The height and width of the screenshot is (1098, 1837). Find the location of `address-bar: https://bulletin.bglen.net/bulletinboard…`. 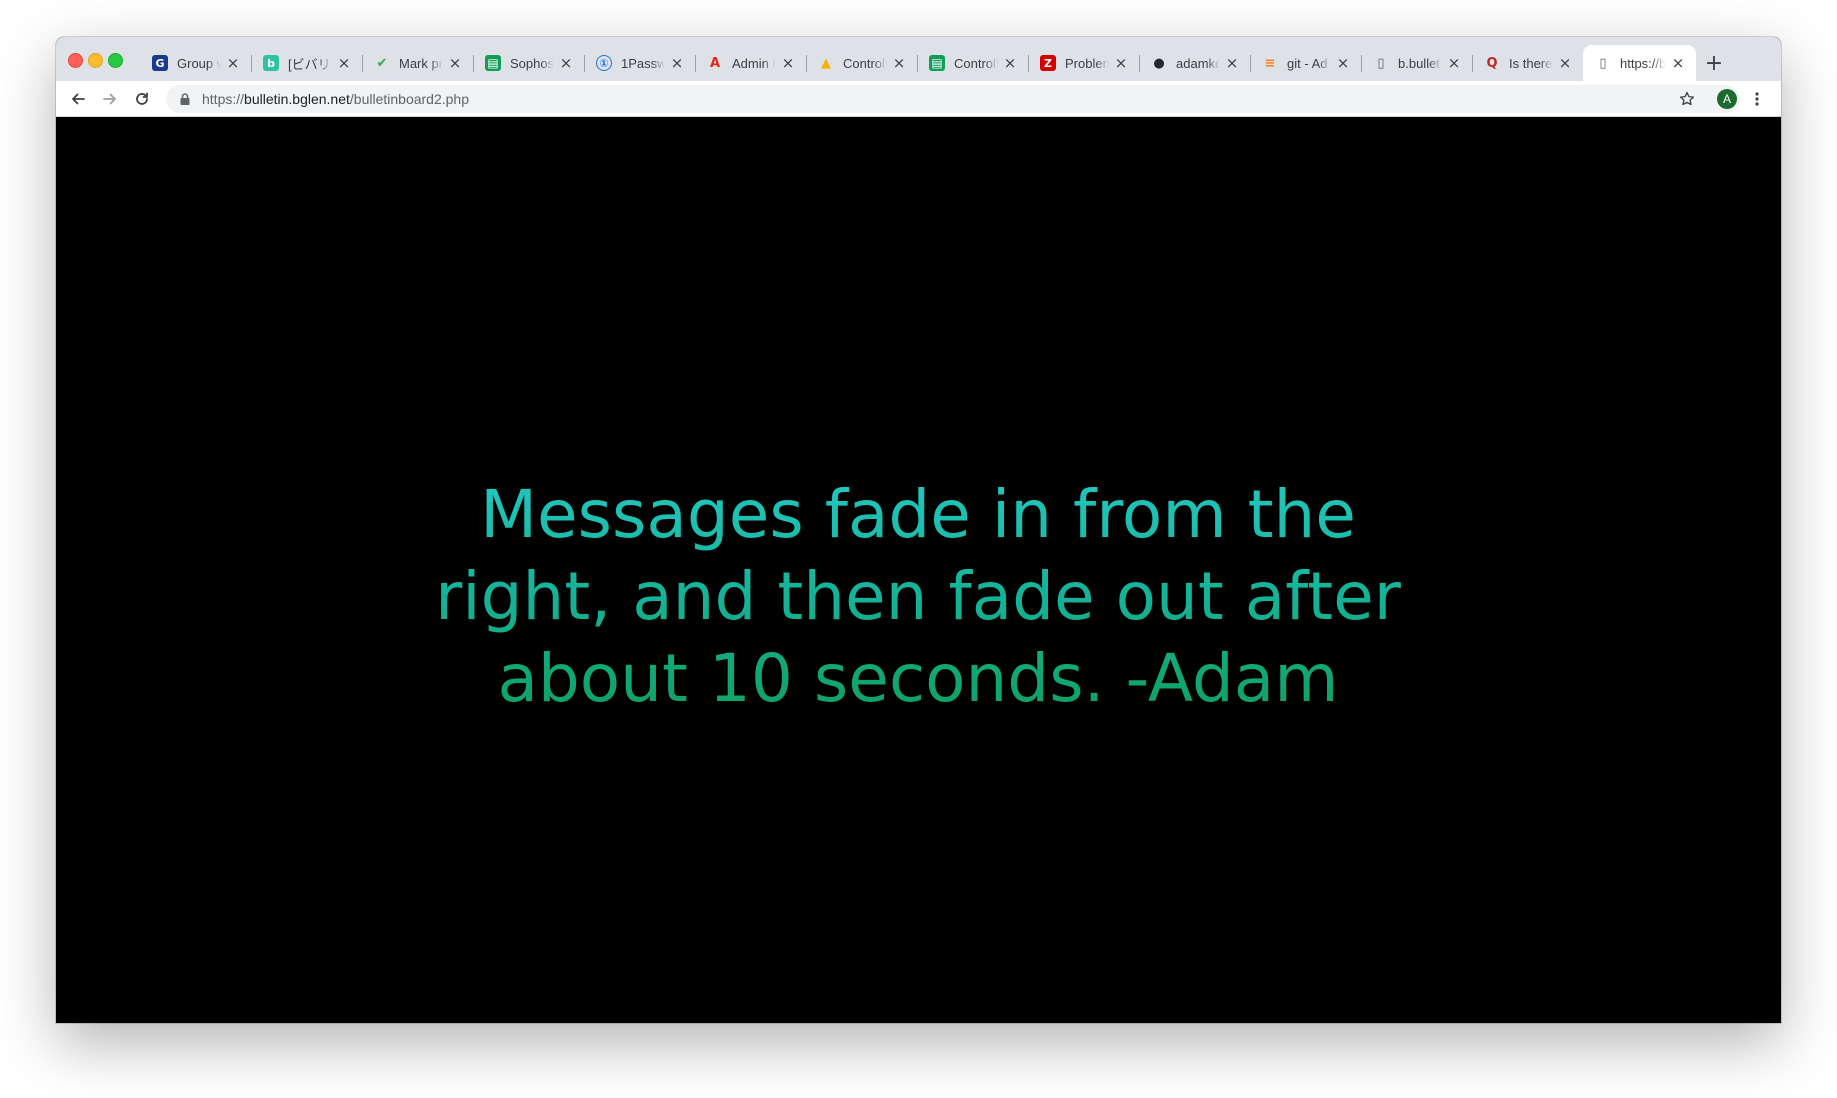

address-bar: https://bulletin.bglen.net/bulletinboard… is located at coordinates (953, 99).